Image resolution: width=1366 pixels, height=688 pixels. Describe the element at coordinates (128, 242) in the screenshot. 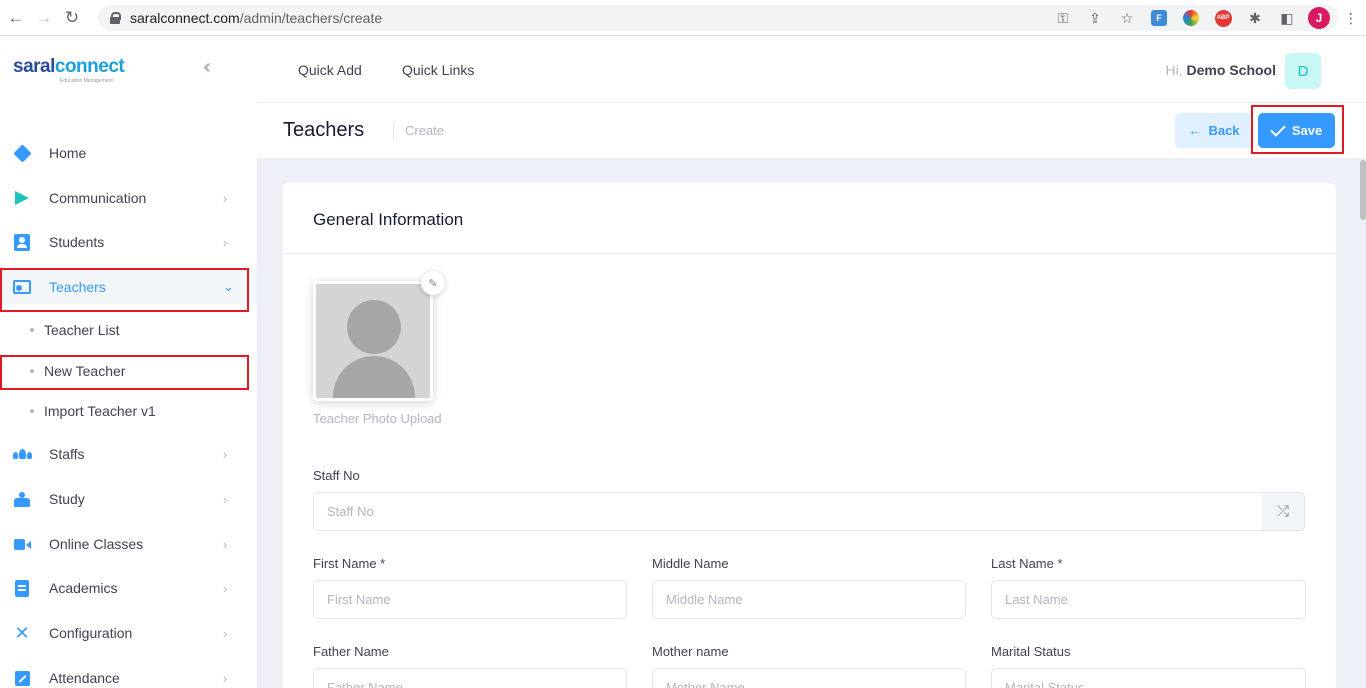

I see `sidebar-item-students: Students ›` at that location.